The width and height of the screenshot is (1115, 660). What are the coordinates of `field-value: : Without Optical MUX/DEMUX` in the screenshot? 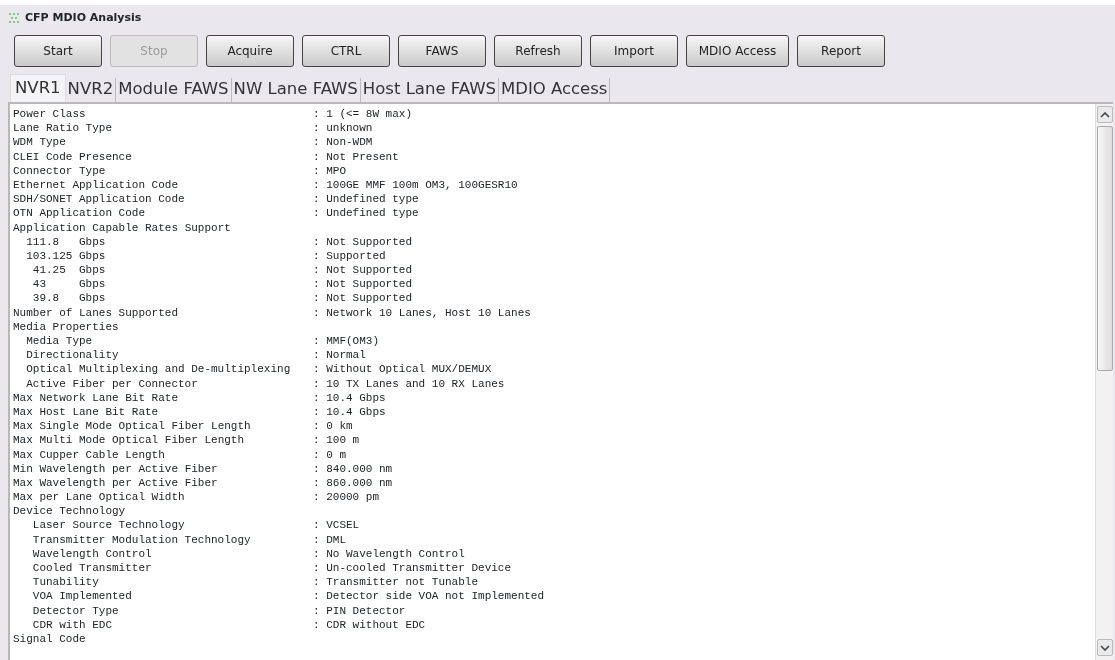 It's located at (402, 369).